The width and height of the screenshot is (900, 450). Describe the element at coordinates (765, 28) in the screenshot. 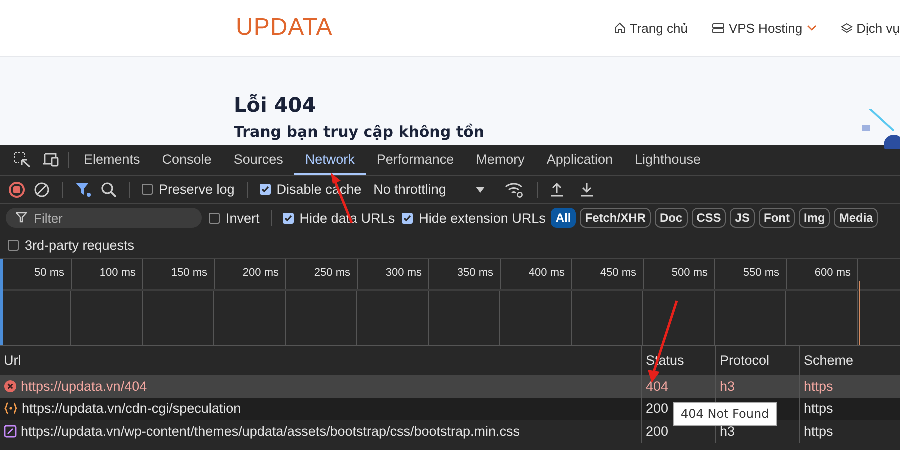

I see `nav-link: VPS Hosting` at that location.